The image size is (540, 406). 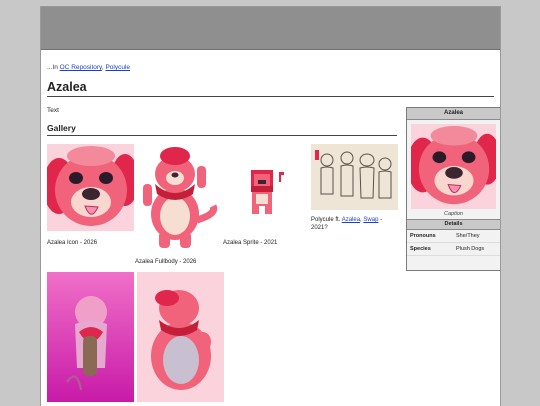 What do you see at coordinates (270, 88) in the screenshot?
I see `page-title: Azalea` at bounding box center [270, 88].